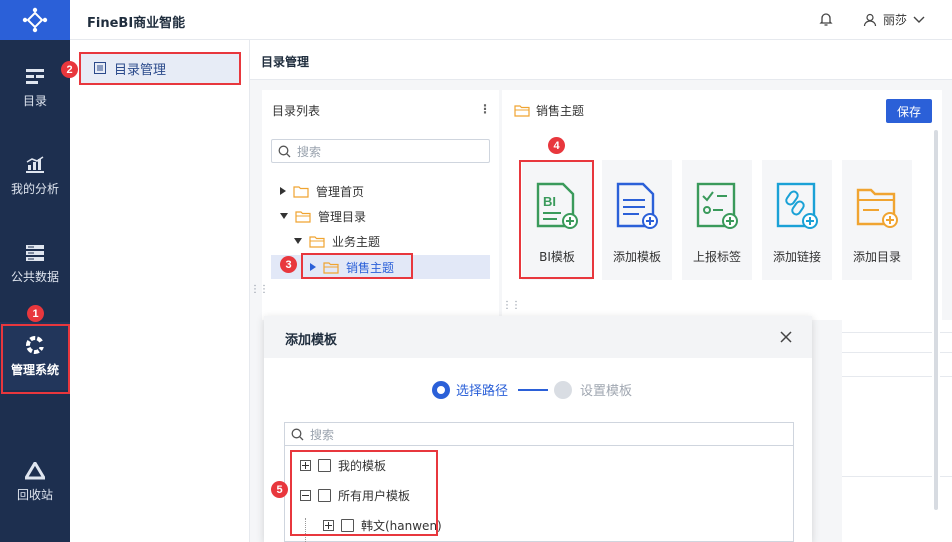 Image resolution: width=952 pixels, height=542 pixels. I want to click on close-icon, so click(786, 337).